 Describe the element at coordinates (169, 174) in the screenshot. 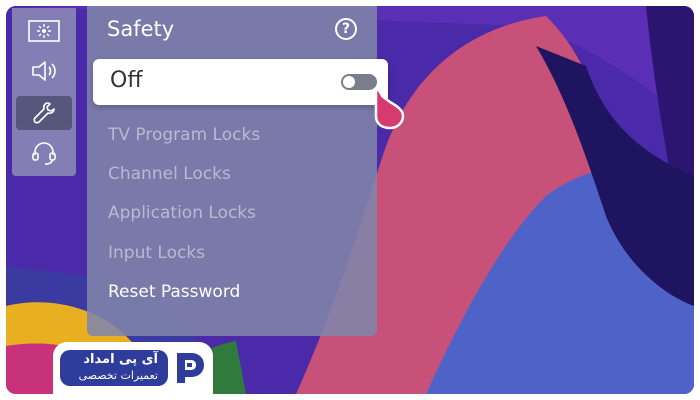

I see `menu-item-channel-locks: Channel Locks` at that location.